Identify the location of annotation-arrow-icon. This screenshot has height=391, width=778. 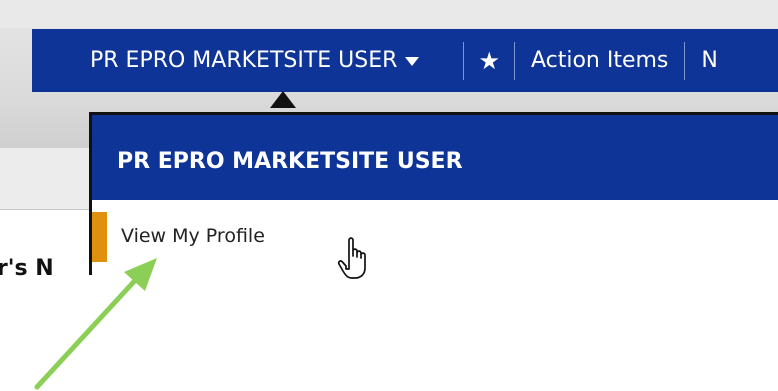
(95, 324).